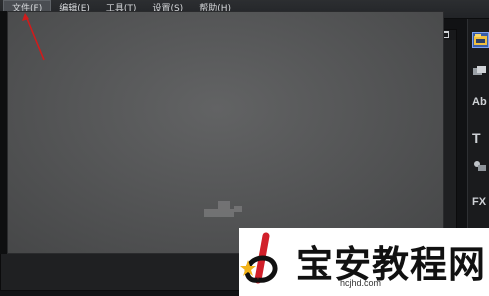  I want to click on watermark-url: hcjhd.com, so click(361, 283).